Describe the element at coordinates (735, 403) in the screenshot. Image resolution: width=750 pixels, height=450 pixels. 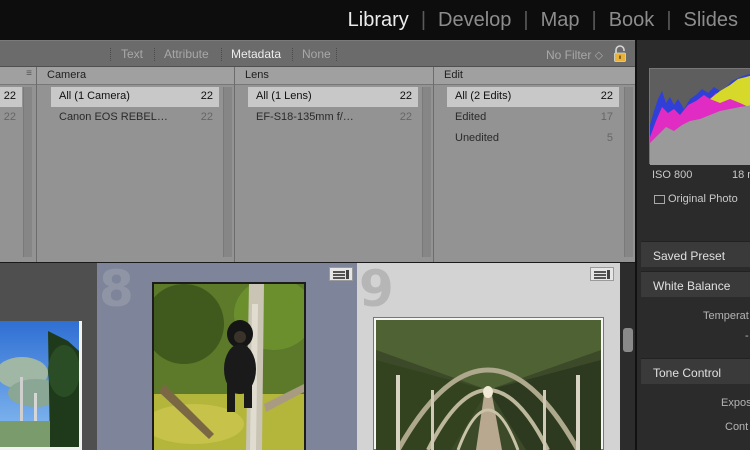
I see `exposure-label: Expos` at that location.